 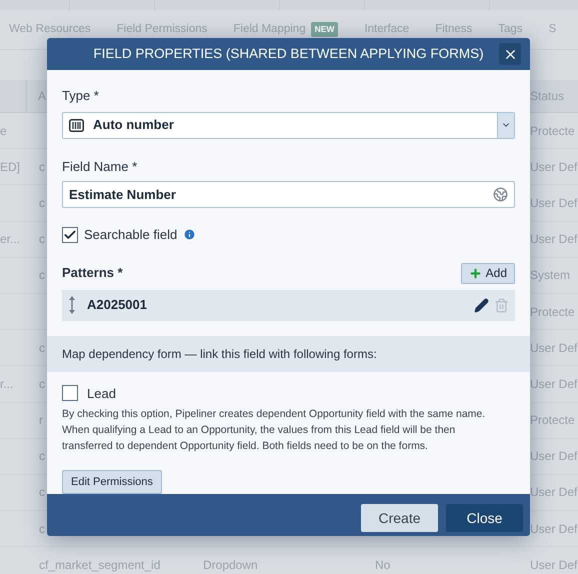 I want to click on field-label: Type *, so click(x=81, y=96).